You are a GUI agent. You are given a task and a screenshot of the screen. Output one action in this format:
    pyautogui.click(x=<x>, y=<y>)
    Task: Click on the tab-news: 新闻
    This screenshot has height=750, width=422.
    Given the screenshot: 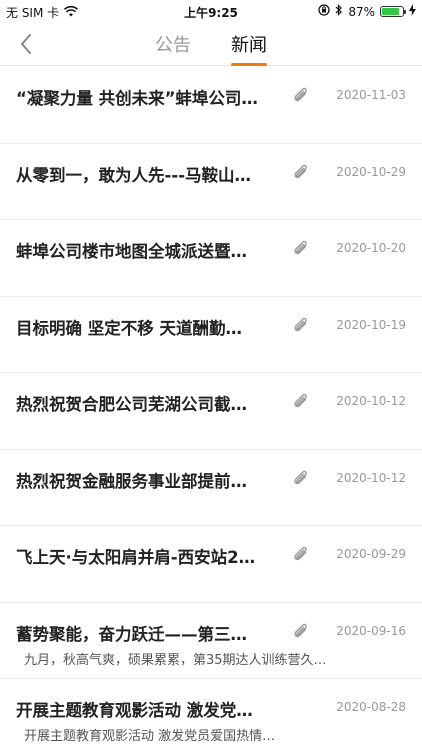 What is the action you would take?
    pyautogui.click(x=249, y=44)
    